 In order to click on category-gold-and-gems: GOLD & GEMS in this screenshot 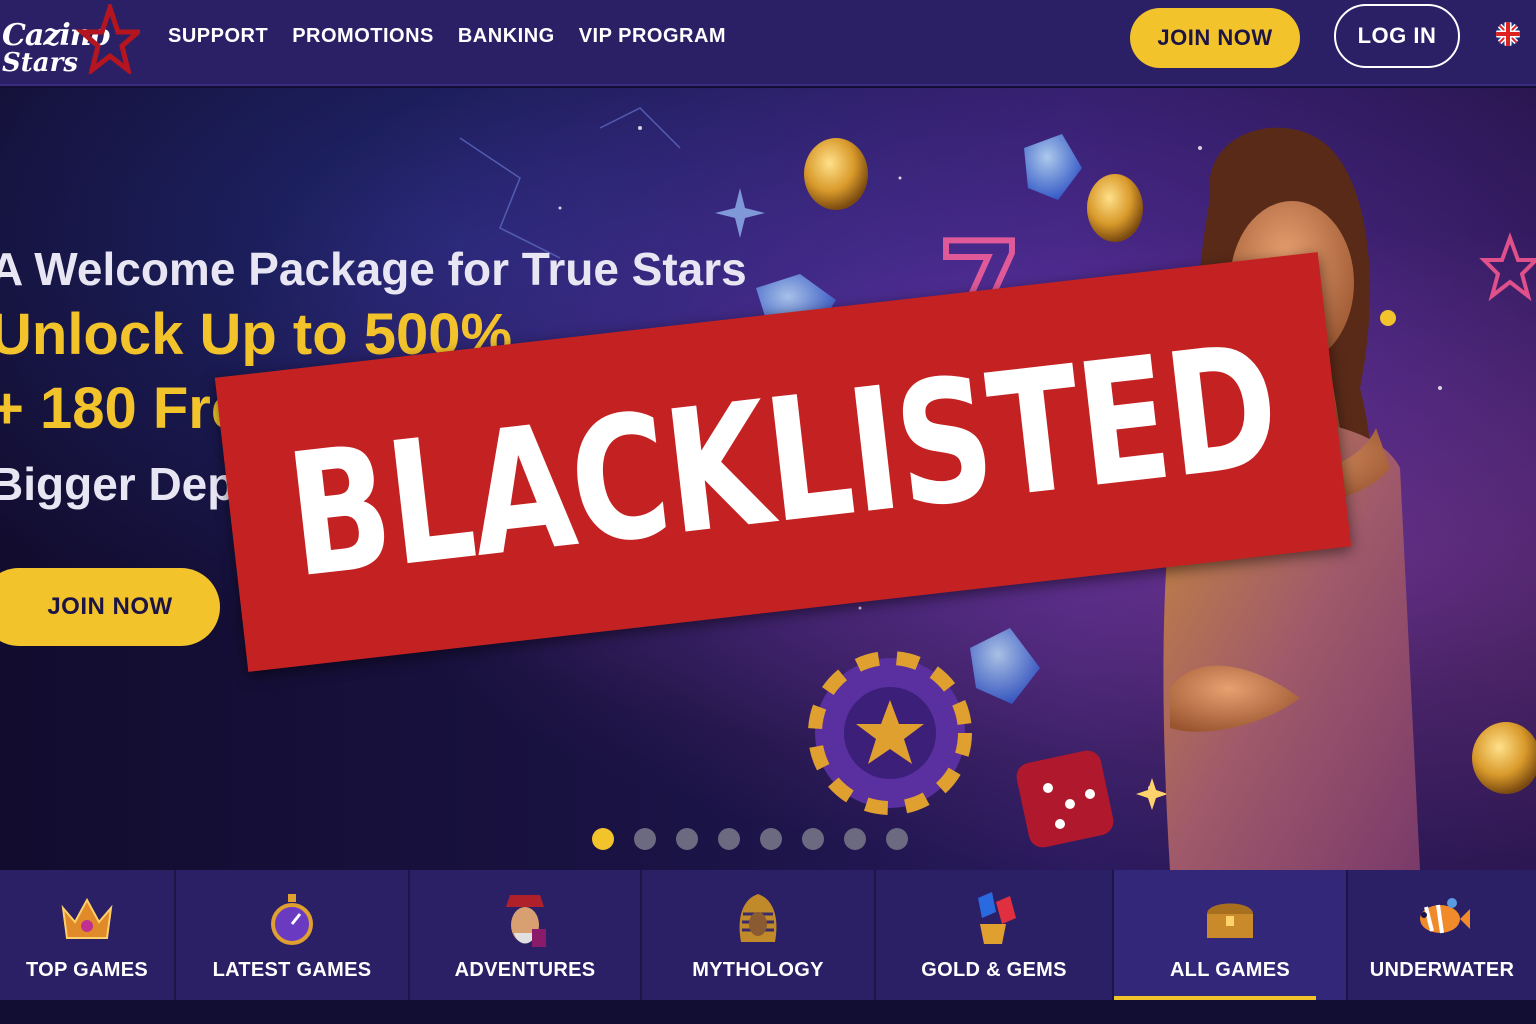, I will do `click(995, 935)`.